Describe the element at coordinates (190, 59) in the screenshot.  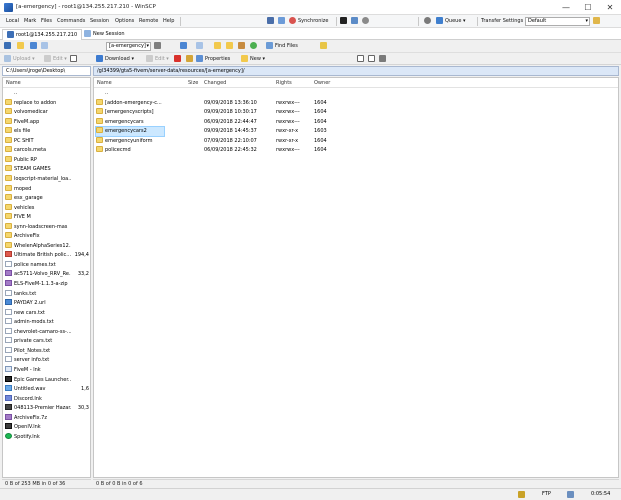
I see `remote-rename-button` at that location.